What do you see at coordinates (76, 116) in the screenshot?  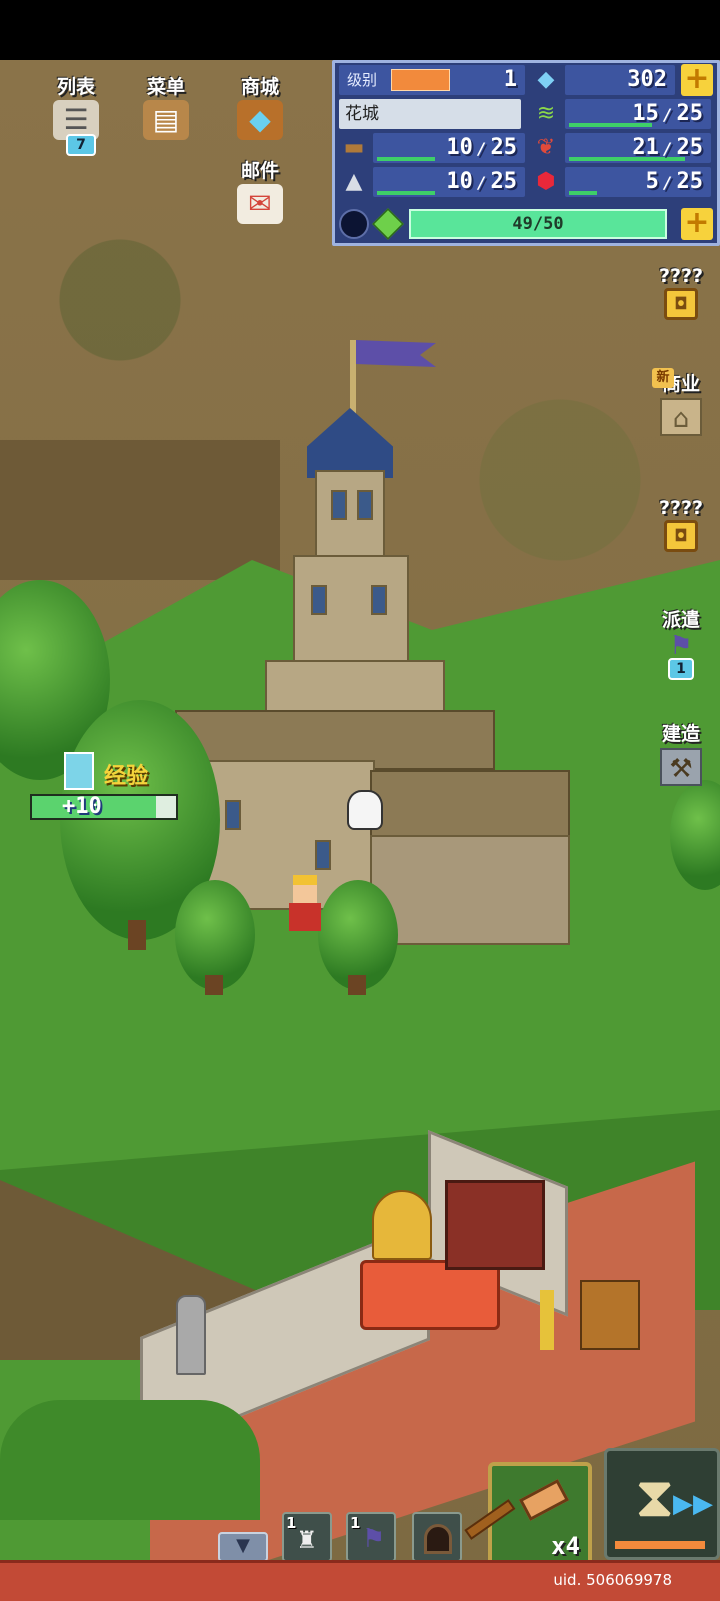 I see `list-button: 列表 ☰ 7` at bounding box center [76, 116].